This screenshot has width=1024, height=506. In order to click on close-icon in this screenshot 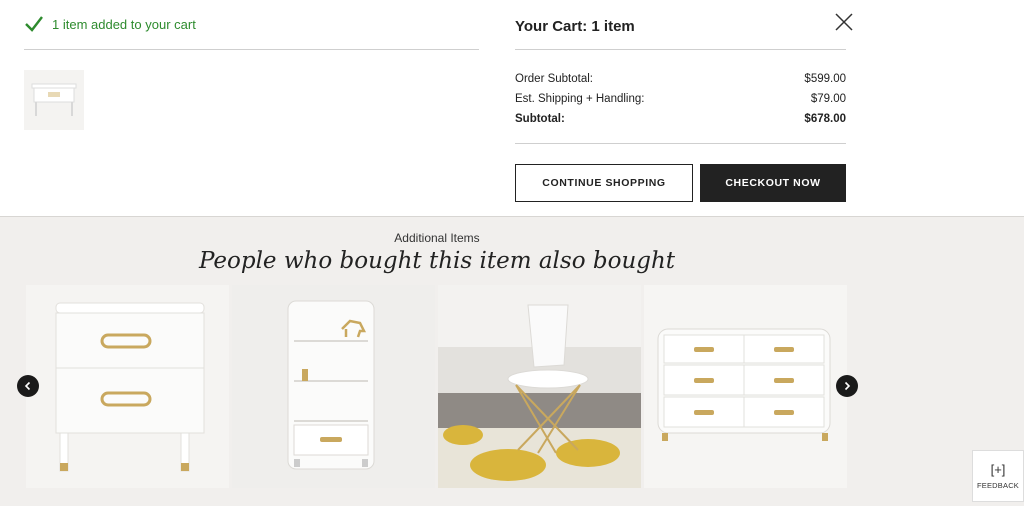, I will do `click(844, 22)`.